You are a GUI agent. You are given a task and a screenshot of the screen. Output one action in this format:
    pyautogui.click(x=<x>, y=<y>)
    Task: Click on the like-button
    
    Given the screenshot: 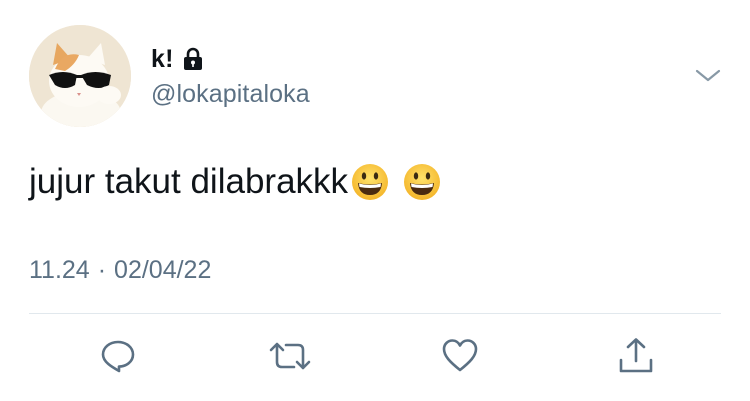 What is the action you would take?
    pyautogui.click(x=460, y=356)
    